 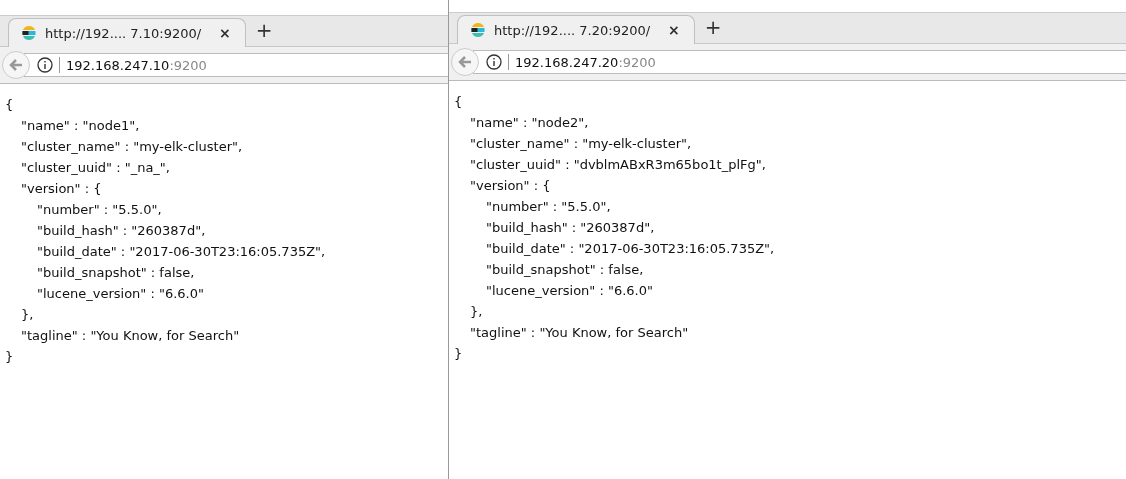 I want to click on json-line: "name" : "node2",, so click(x=529, y=122).